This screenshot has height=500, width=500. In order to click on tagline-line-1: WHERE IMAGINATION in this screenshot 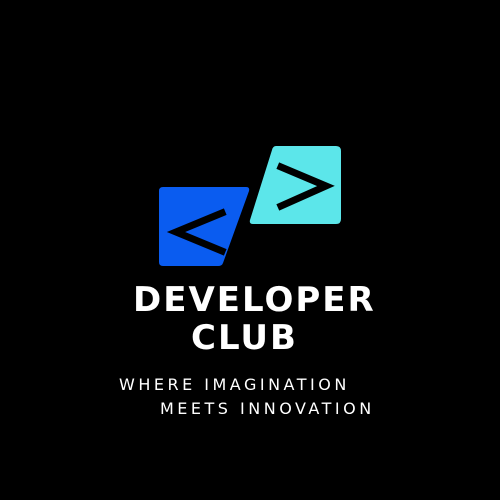, I will do `click(234, 384)`.